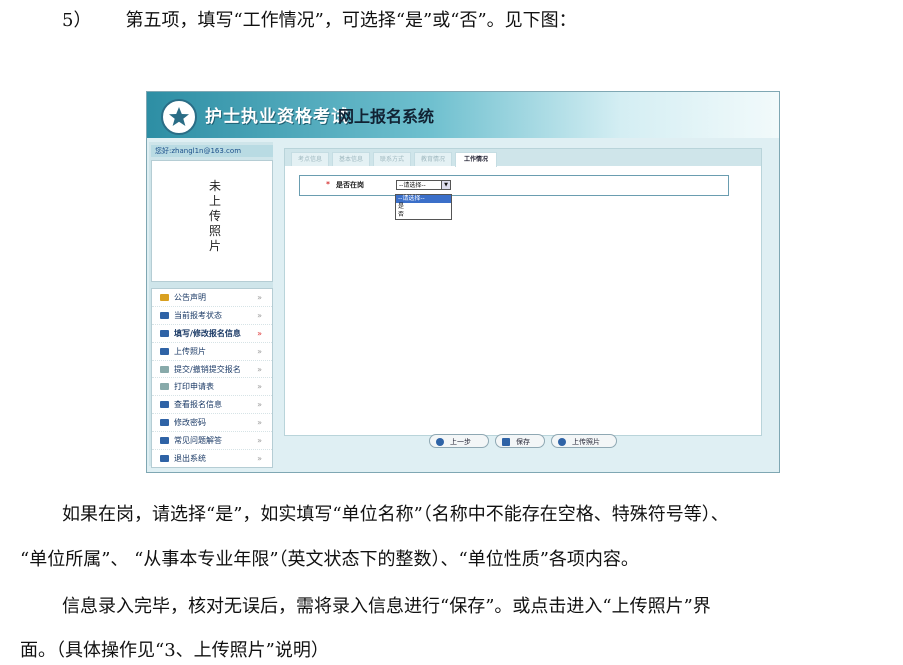 Image resolution: width=903 pixels, height=665 pixels. Describe the element at coordinates (386, 606) in the screenshot. I see `body-line-3: 信息录入完毕，核对无误后，需将录入信息进行“保存”。或点击进入“上传照片”界` at that location.